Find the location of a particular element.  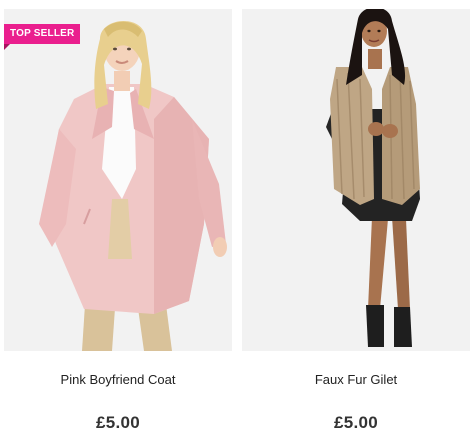

top-seller-badge: TOP SELLER is located at coordinates (42, 34).